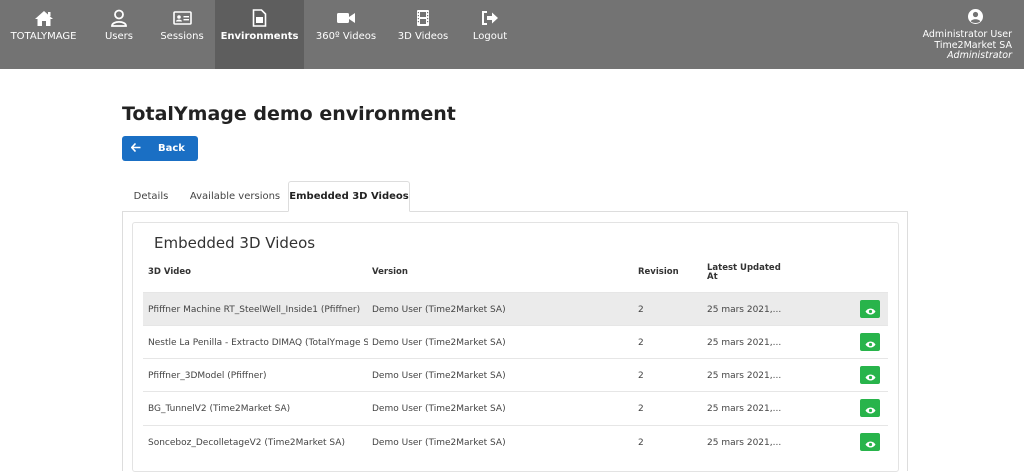  Describe the element at coordinates (490, 18) in the screenshot. I see `logout-icon` at that location.